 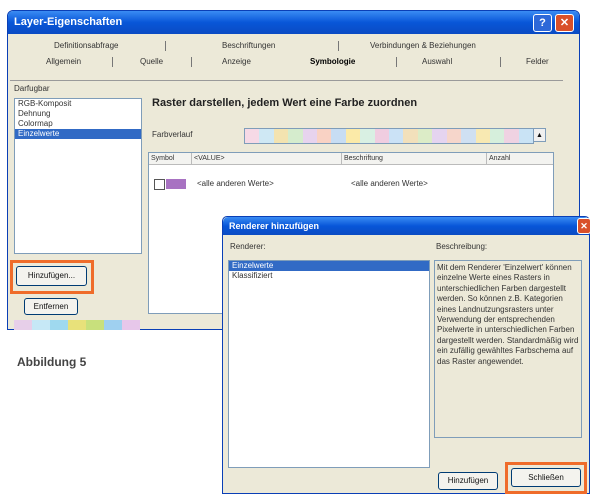 I want to click on chevron-down-icon: ▲, so click(x=539, y=135).